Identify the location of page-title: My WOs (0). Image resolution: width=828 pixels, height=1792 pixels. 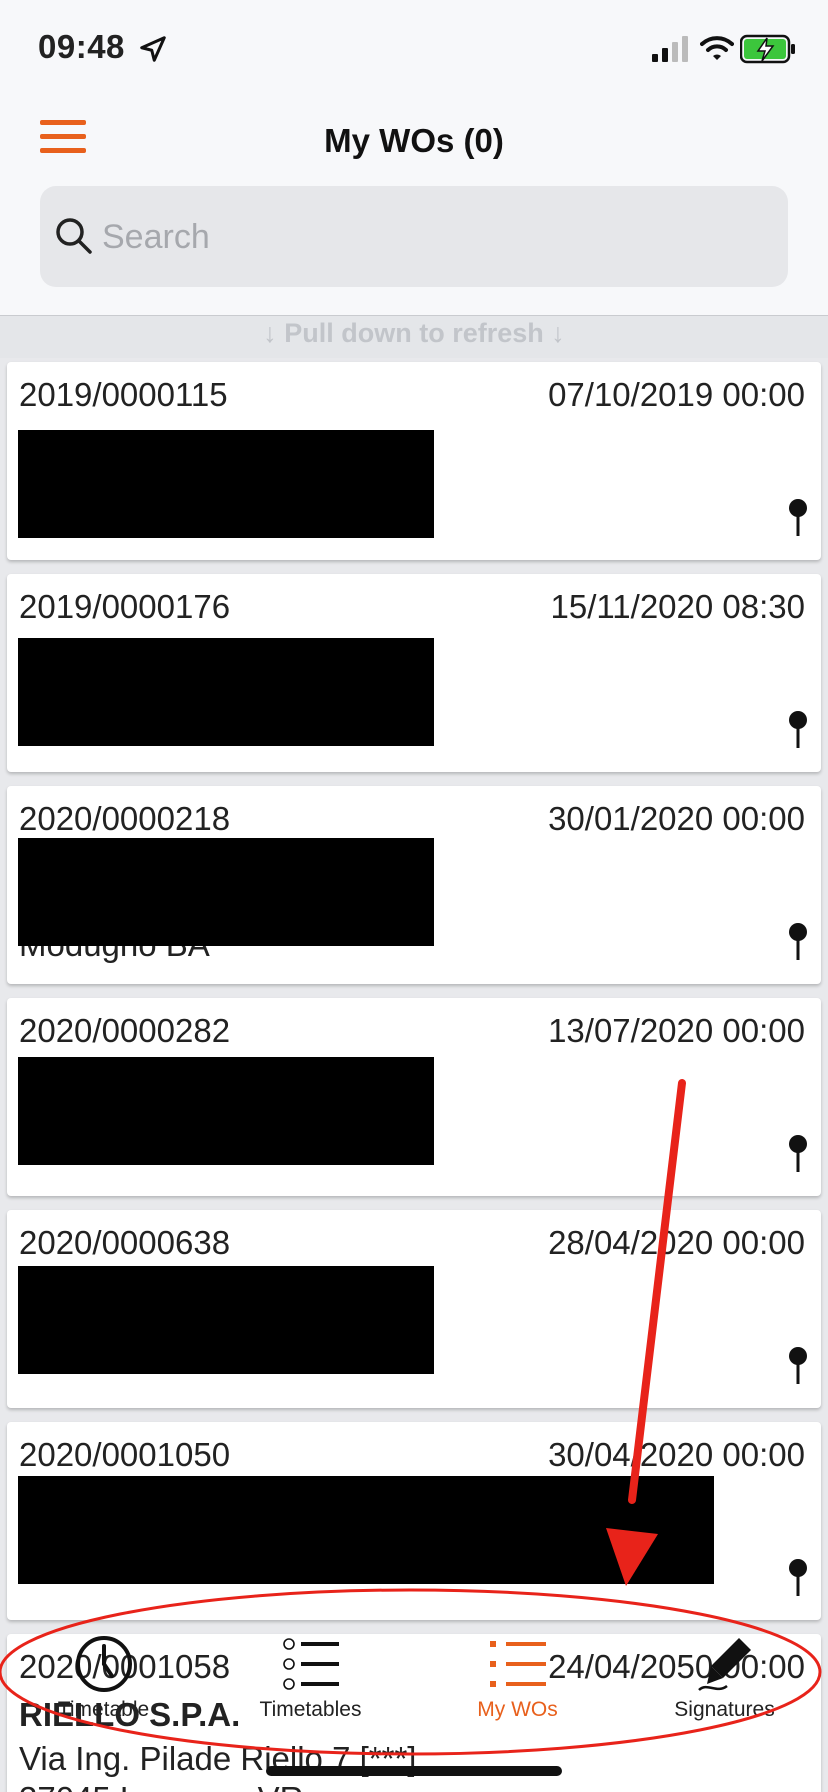
(414, 140).